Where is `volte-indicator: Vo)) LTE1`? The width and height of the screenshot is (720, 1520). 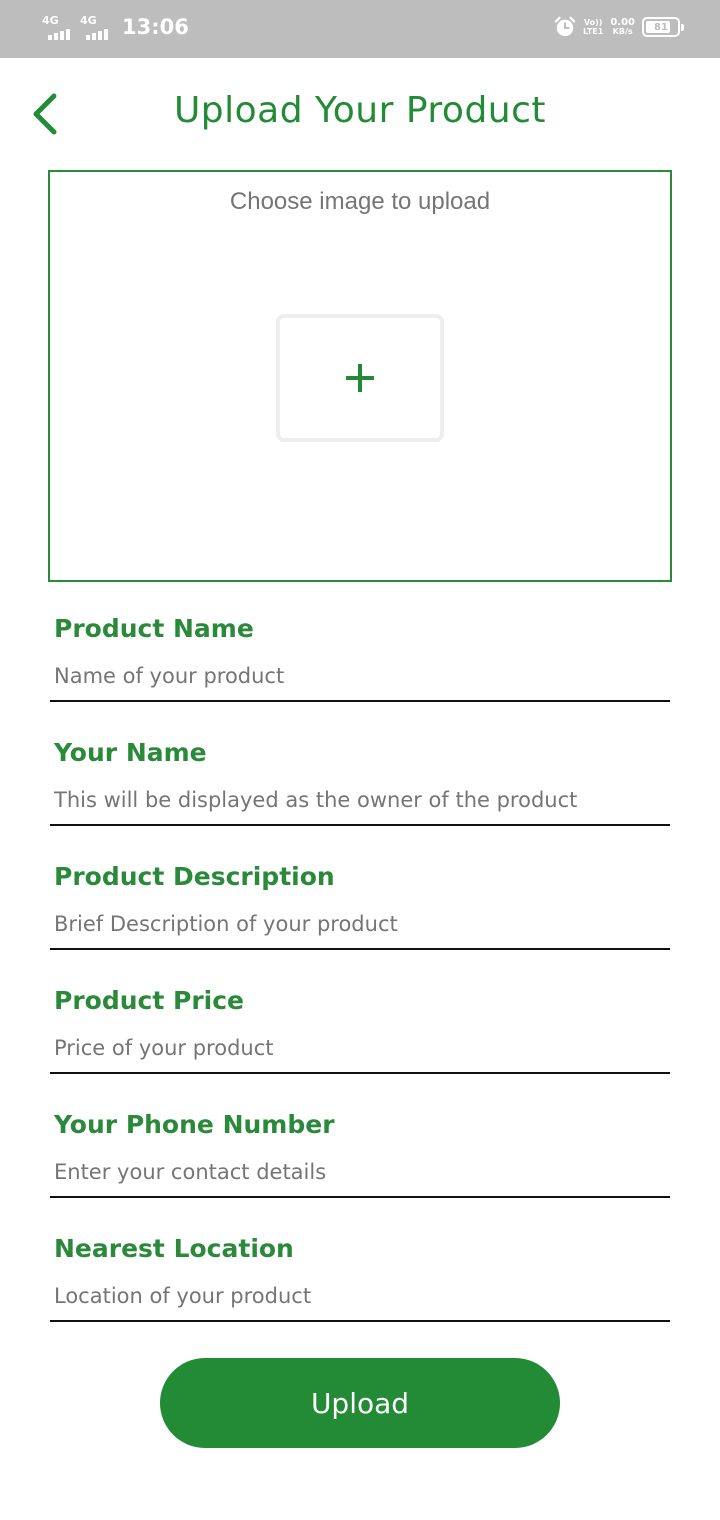
volte-indicator: Vo)) LTE1 is located at coordinates (593, 27).